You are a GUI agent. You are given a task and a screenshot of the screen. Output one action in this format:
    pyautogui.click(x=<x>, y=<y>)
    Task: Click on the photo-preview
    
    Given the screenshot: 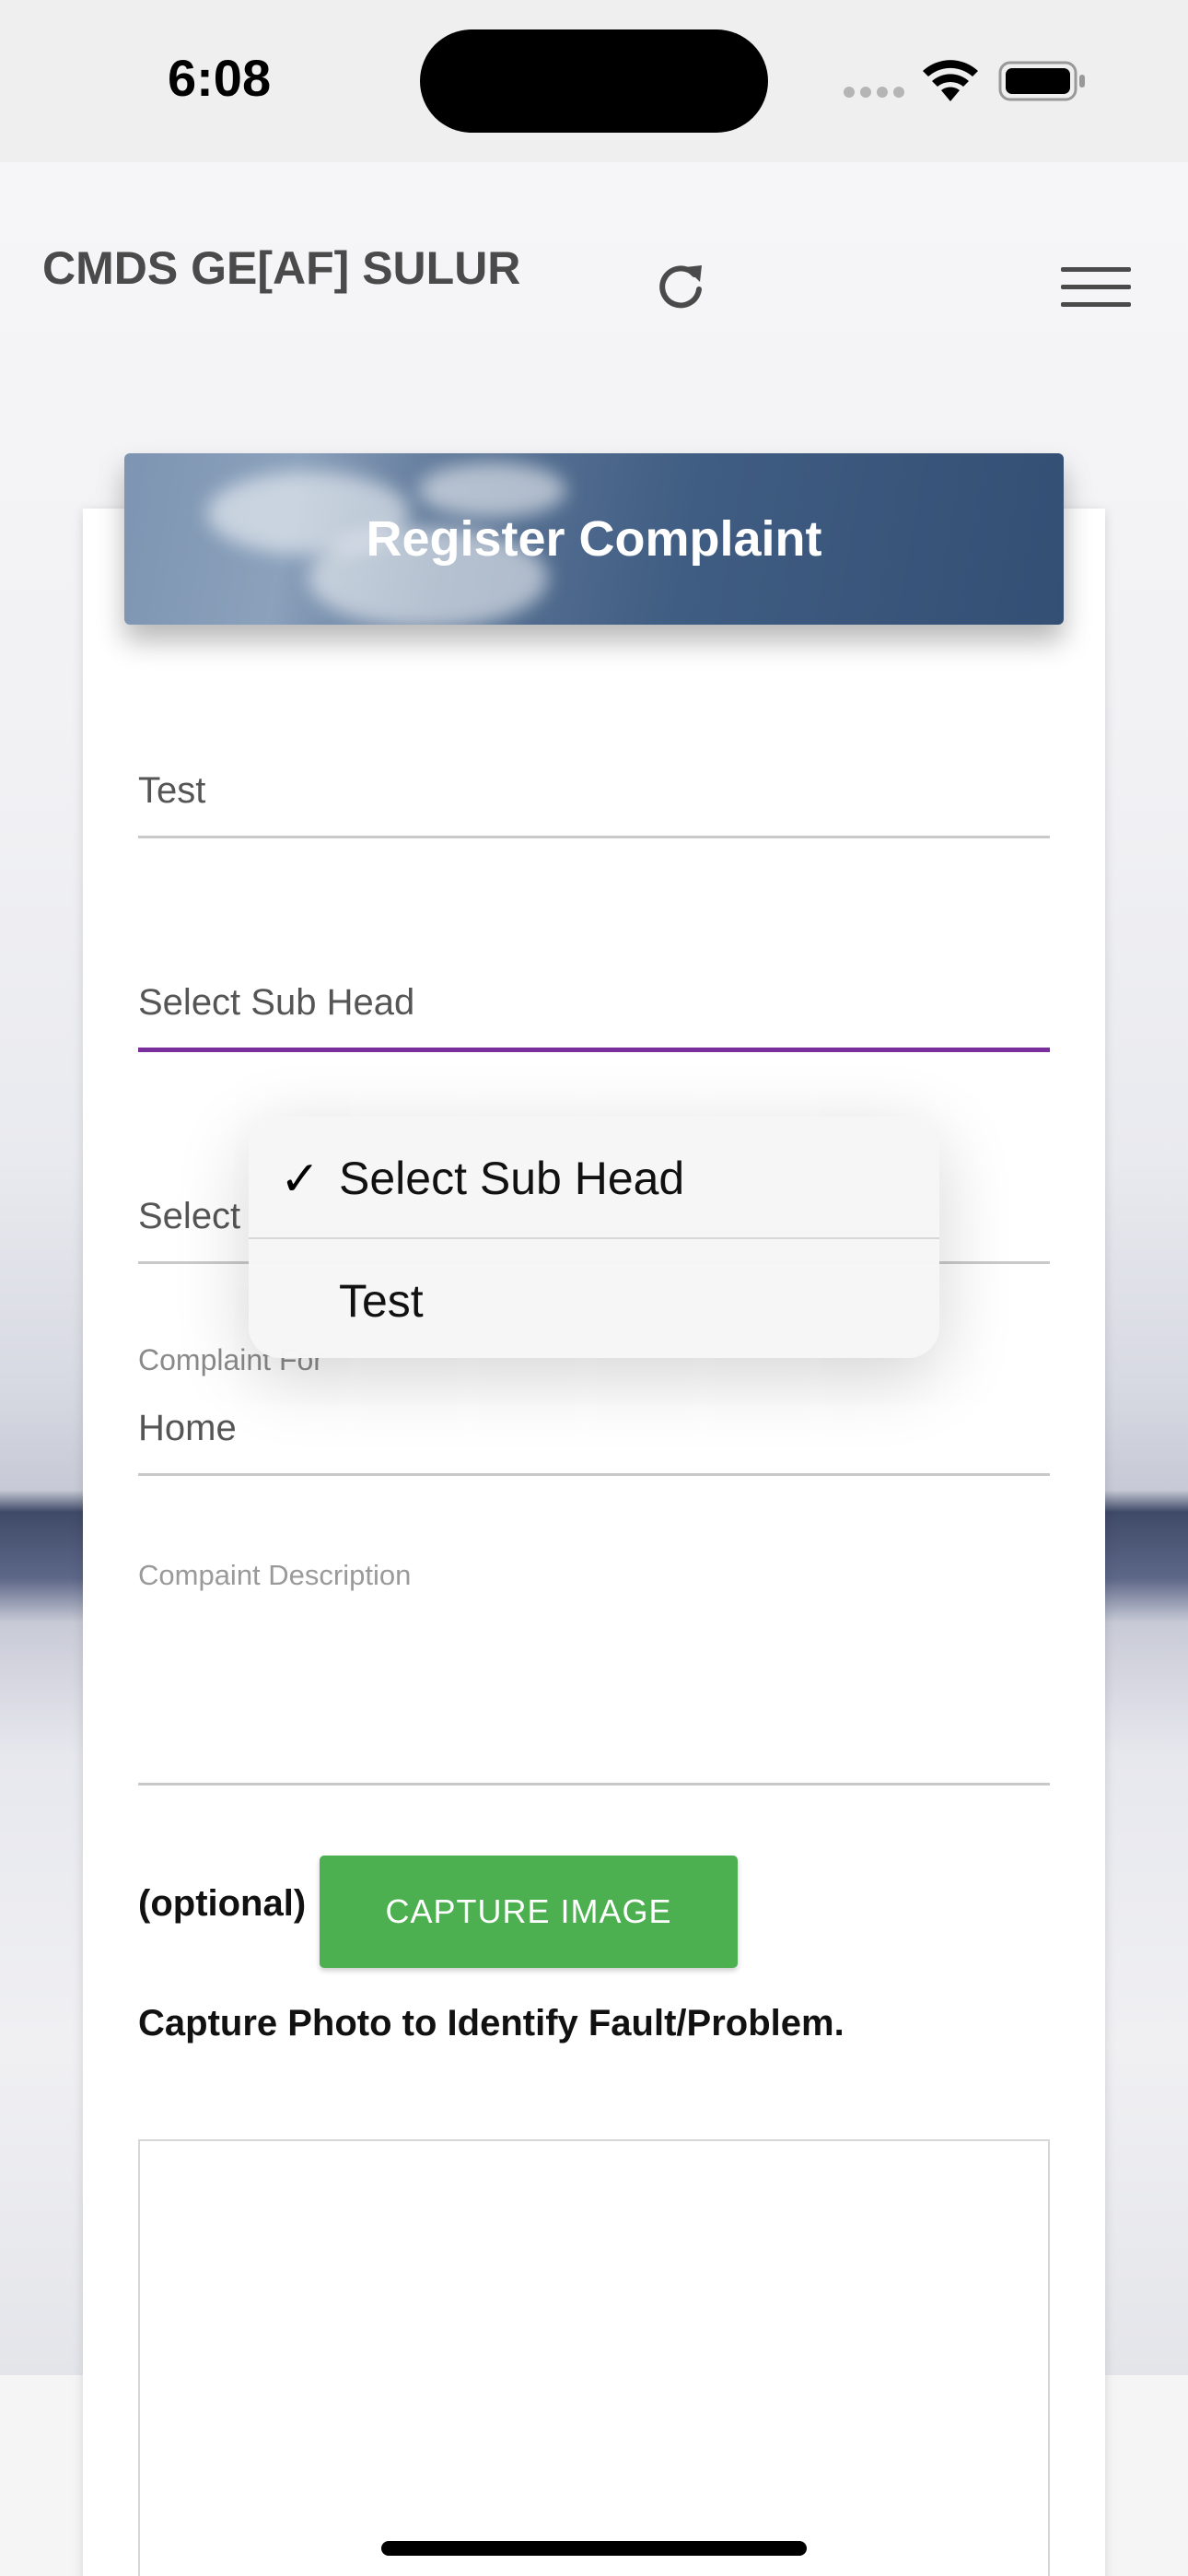 What is the action you would take?
    pyautogui.click(x=594, y=2357)
    